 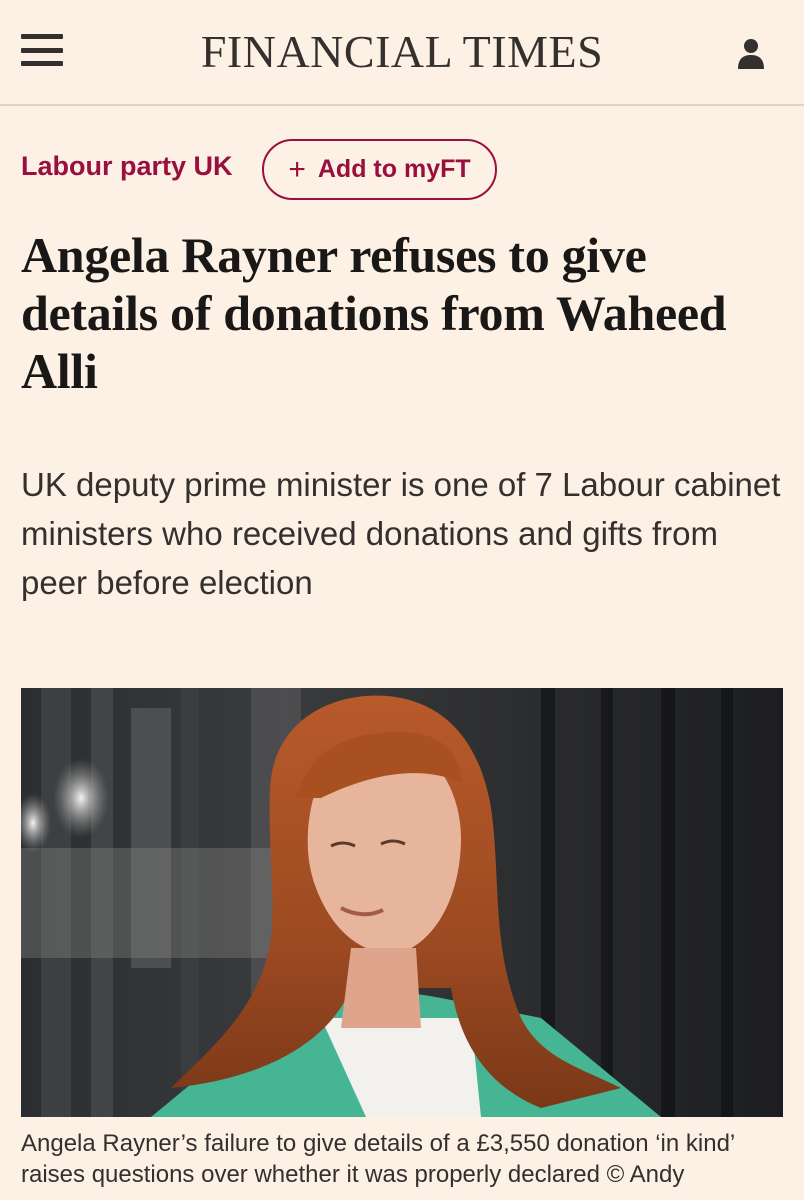 I want to click on masthead-logo: FINANCIAL TIMES, so click(x=402, y=52).